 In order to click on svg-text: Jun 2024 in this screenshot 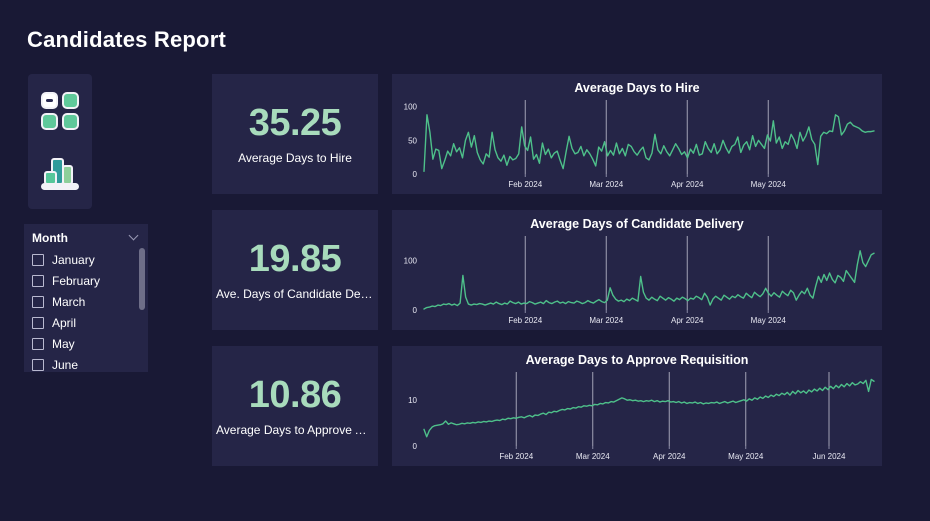, I will do `click(829, 456)`.